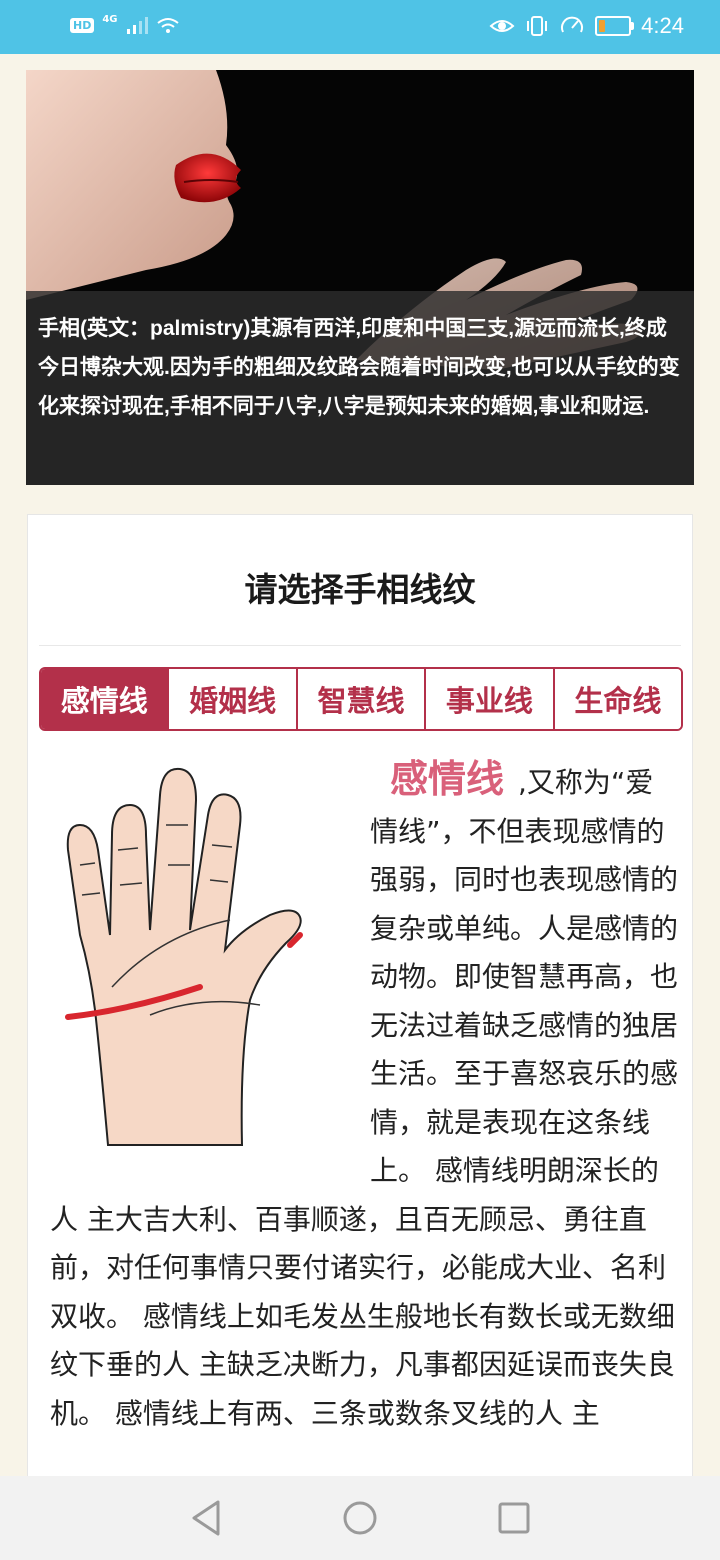 This screenshot has width=720, height=1560. Describe the element at coordinates (137, 25) in the screenshot. I see `signal-icon` at that location.